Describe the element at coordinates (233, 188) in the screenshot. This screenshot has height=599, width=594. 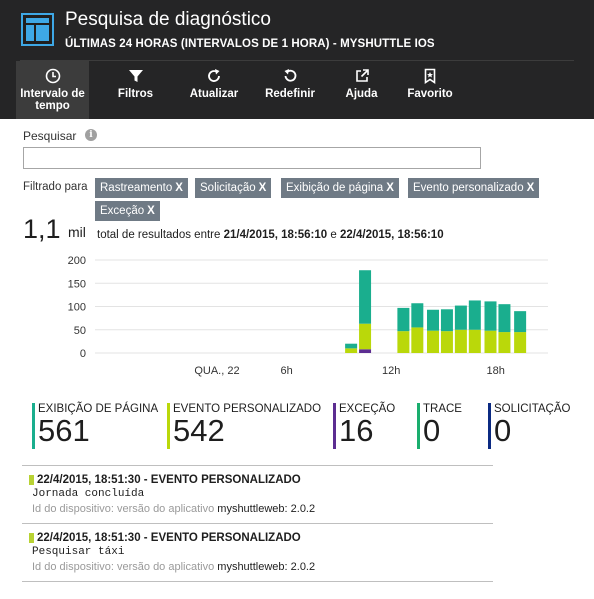
I see `filter-chip-request: Solicitação X` at that location.